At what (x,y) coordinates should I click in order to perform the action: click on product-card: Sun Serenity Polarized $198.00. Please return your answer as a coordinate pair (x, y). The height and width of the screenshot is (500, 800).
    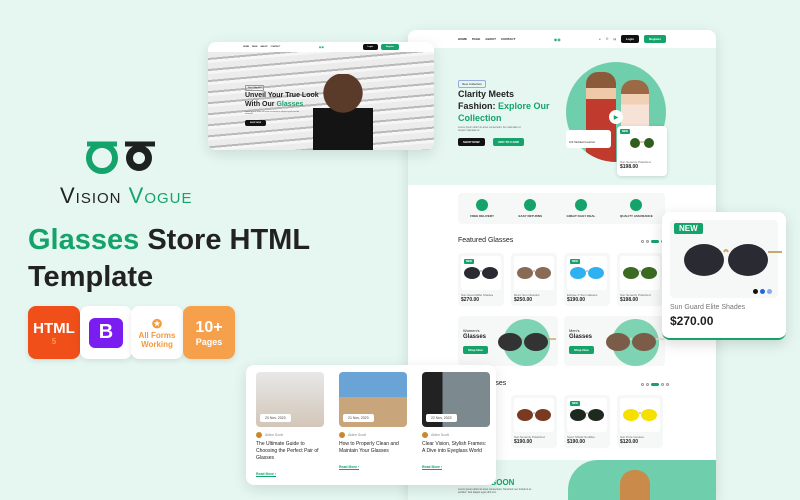
    Looking at the image, I should click on (640, 279).